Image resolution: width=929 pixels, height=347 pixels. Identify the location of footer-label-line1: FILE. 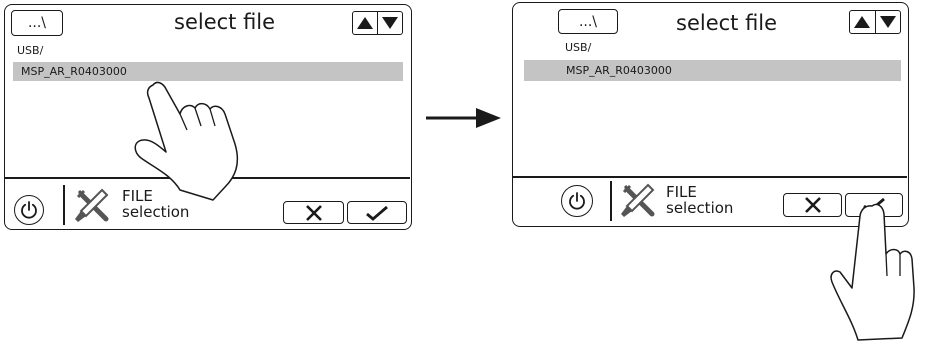
(681, 192).